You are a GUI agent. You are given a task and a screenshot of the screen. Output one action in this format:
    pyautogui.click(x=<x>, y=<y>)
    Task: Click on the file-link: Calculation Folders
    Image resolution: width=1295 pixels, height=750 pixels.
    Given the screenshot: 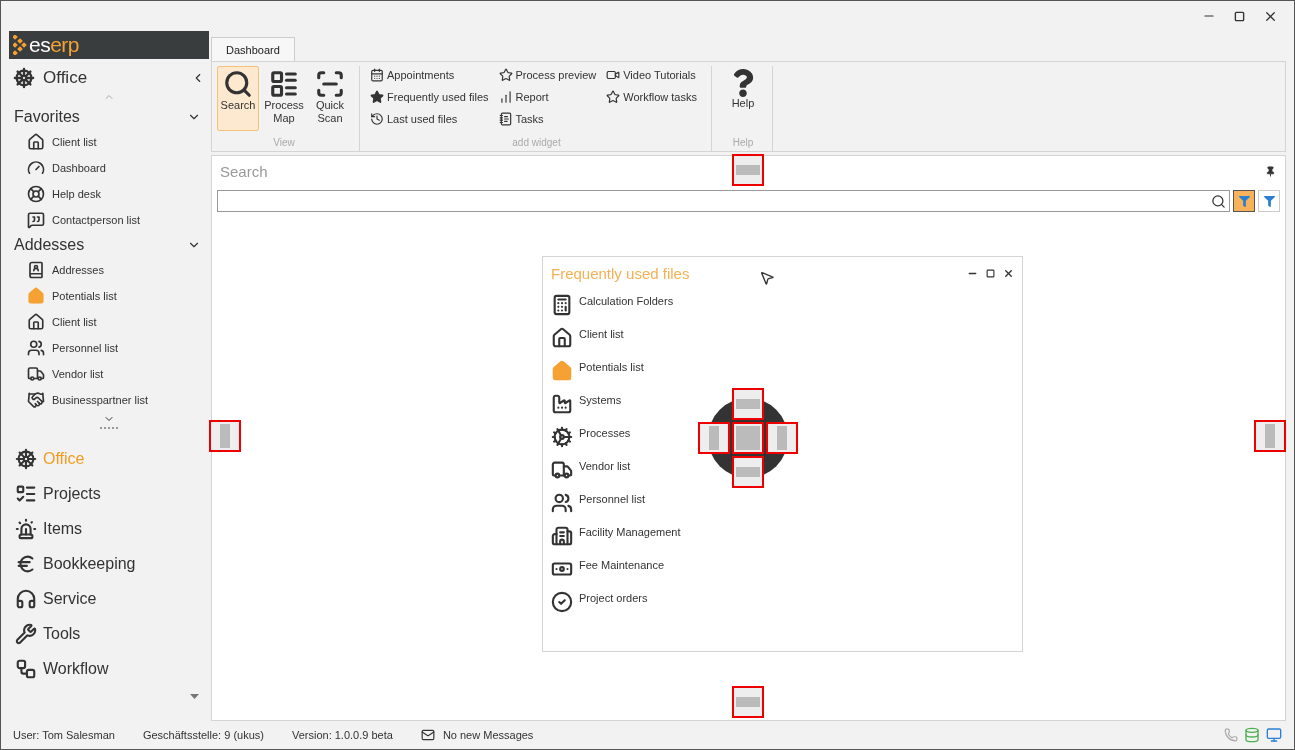 What is the action you would take?
    pyautogui.click(x=626, y=310)
    